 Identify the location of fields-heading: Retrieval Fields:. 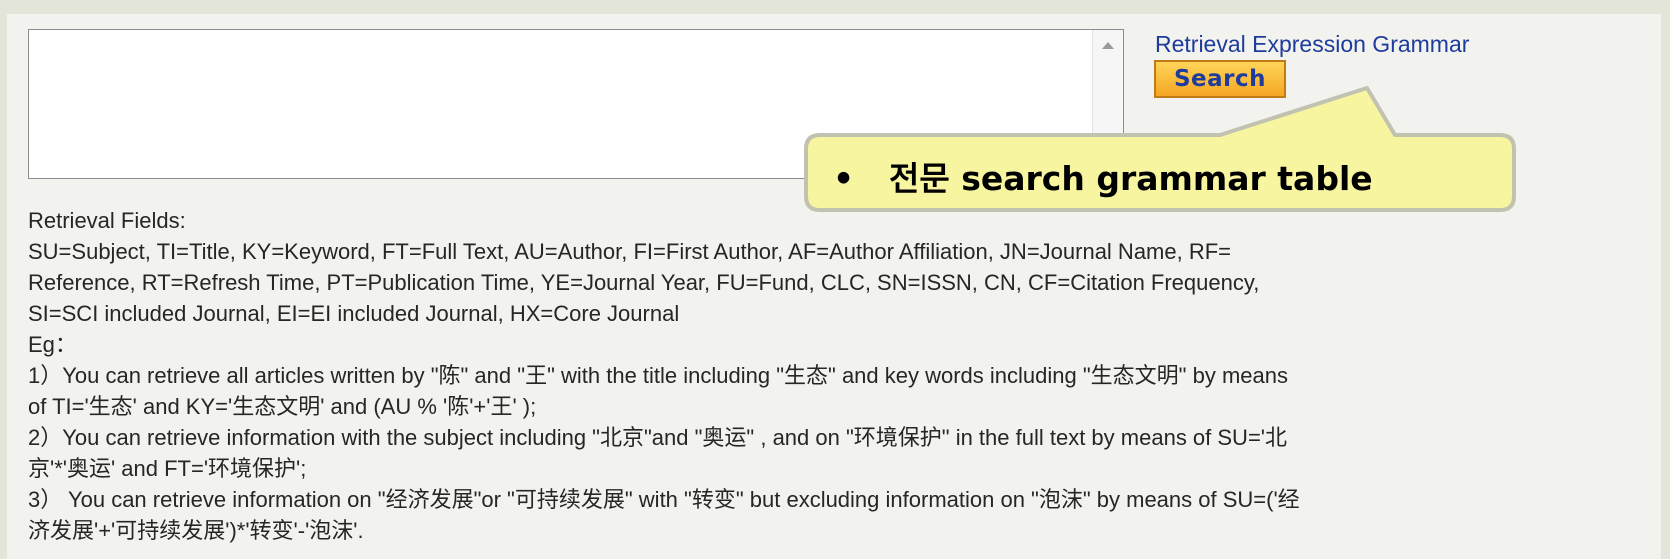
(107, 220).